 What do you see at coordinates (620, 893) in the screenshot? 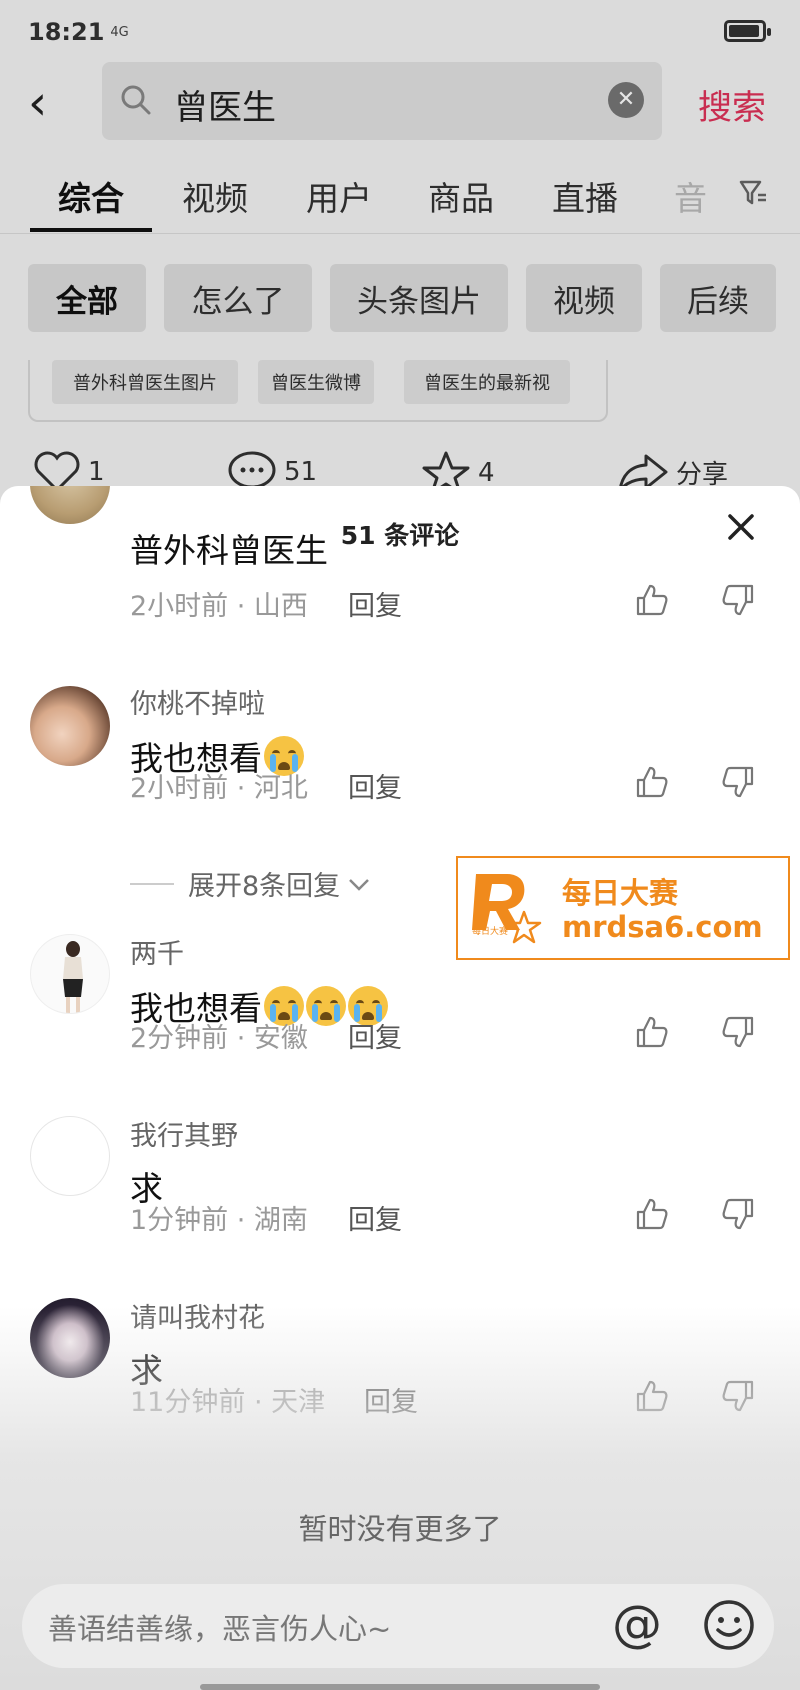
I see `watermark-title: 每日大赛` at bounding box center [620, 893].